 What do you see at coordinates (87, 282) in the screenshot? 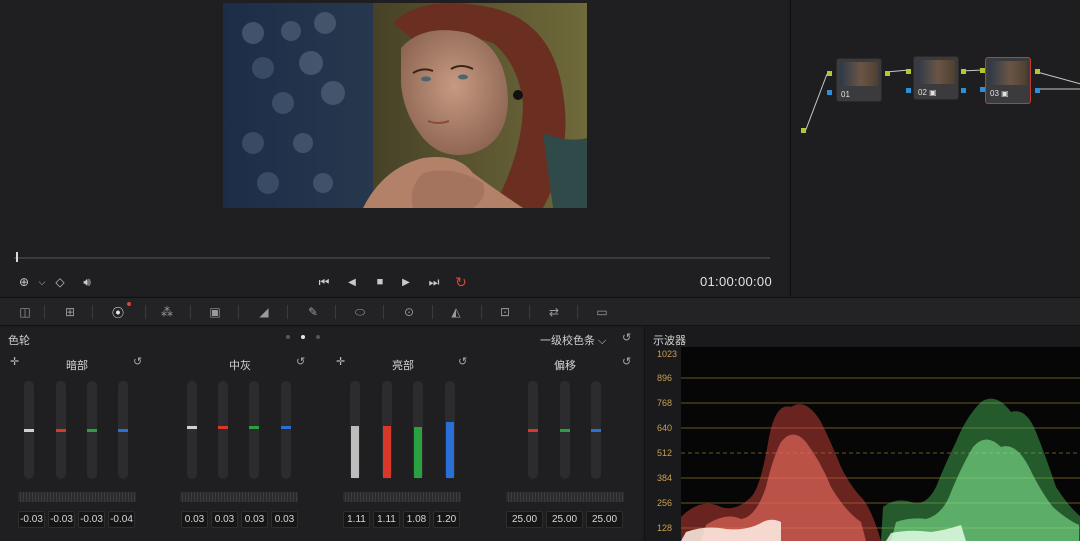
I see `volume-icon: 🔊︎` at bounding box center [87, 282].